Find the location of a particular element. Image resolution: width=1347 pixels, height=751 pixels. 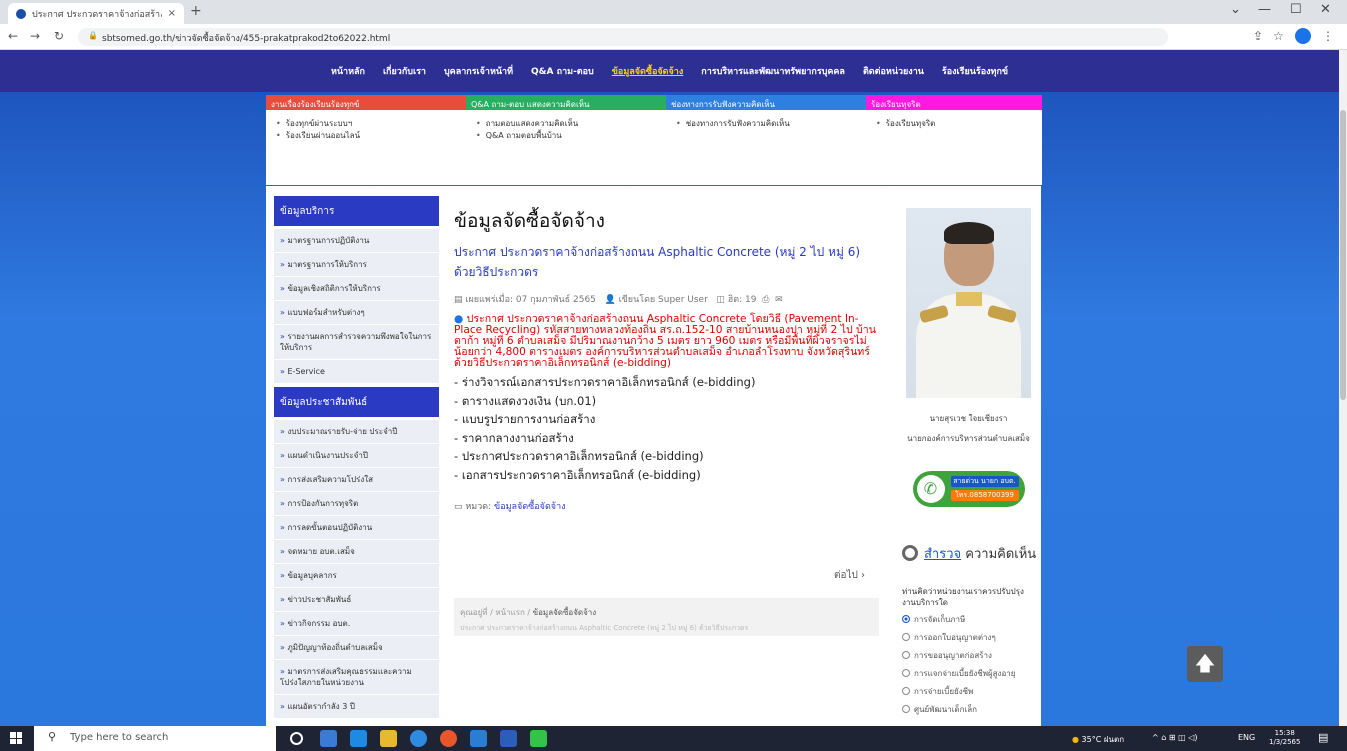

language-indicator: ENG is located at coordinates (1246, 737).